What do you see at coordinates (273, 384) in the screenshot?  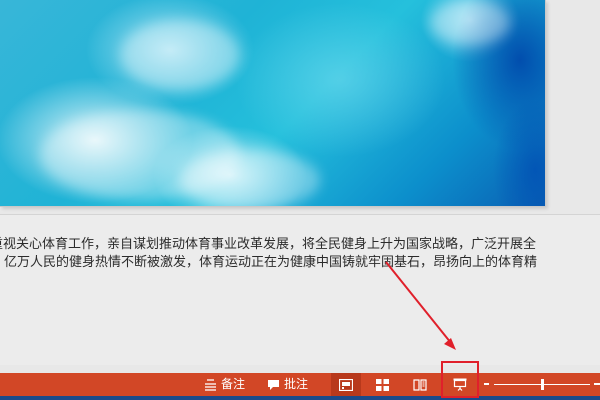 I see `comment-icon` at bounding box center [273, 384].